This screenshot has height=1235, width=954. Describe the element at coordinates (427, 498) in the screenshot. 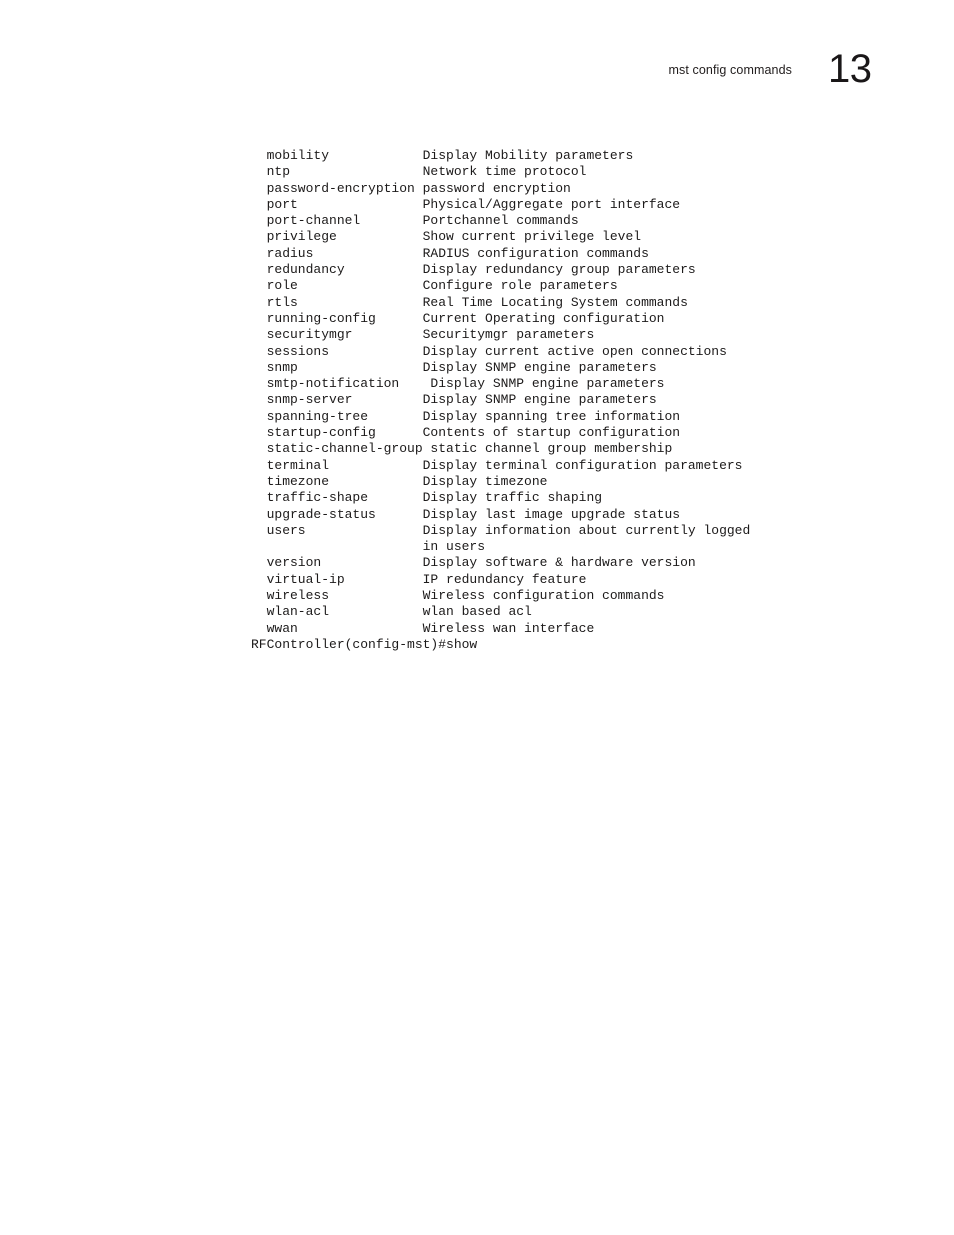

I see `cli-command-row: traffic-shape Display traffic shaping` at that location.